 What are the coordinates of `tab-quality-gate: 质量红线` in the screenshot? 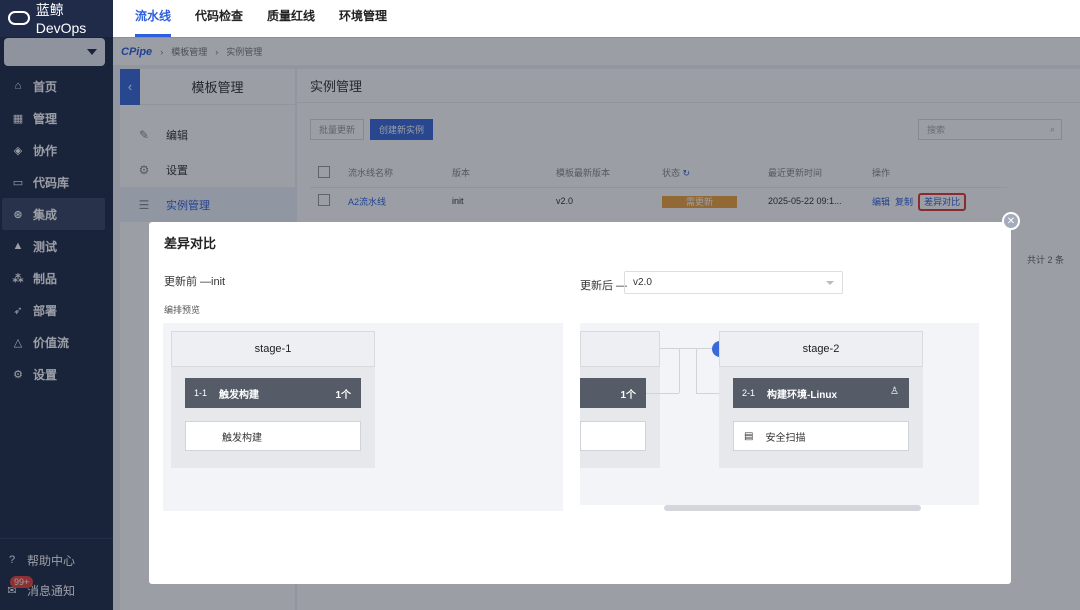 It's located at (291, 22).